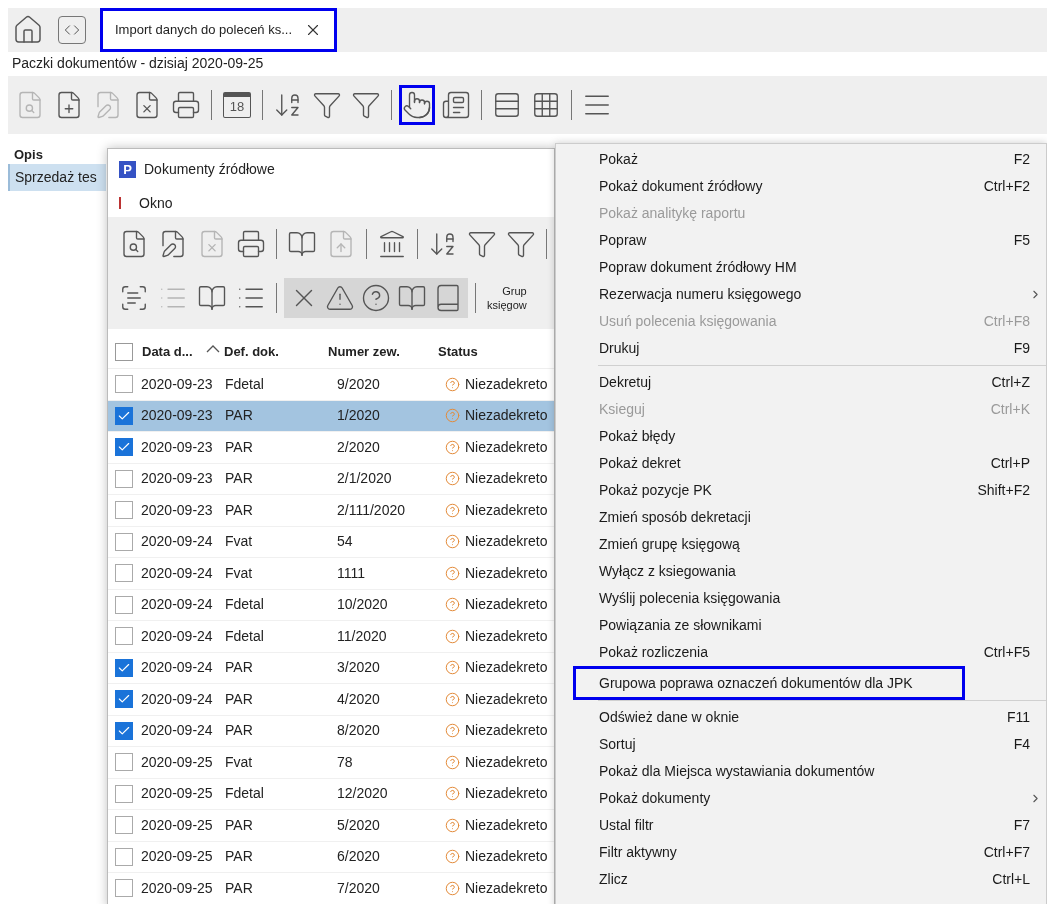 Image resolution: width=1047 pixels, height=904 pixels. I want to click on filter-icon, so click(366, 105).